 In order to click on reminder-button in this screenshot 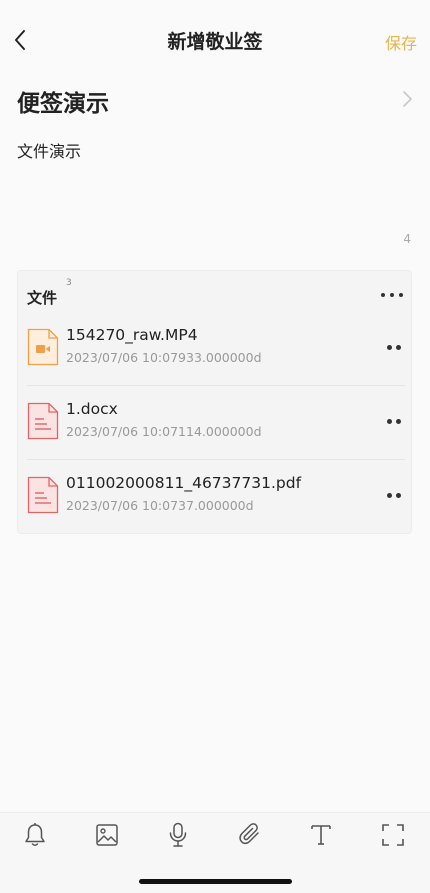, I will do `click(35, 835)`.